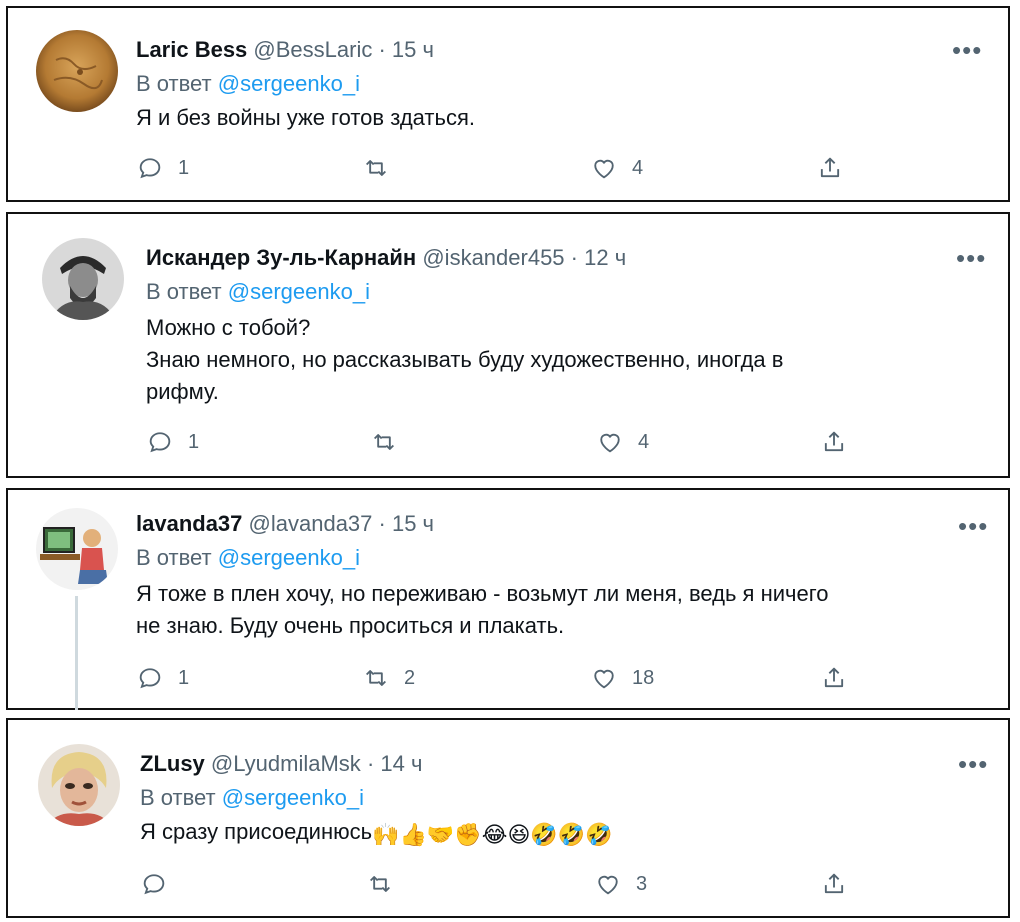 The width and height of the screenshot is (1020, 922). I want to click on reply-button, so click(161, 884).